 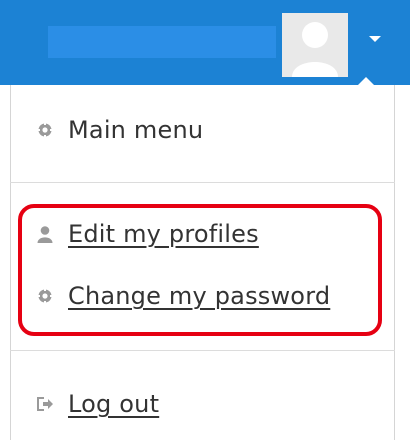 What do you see at coordinates (136, 130) in the screenshot?
I see `menu-item-label: Main menu` at bounding box center [136, 130].